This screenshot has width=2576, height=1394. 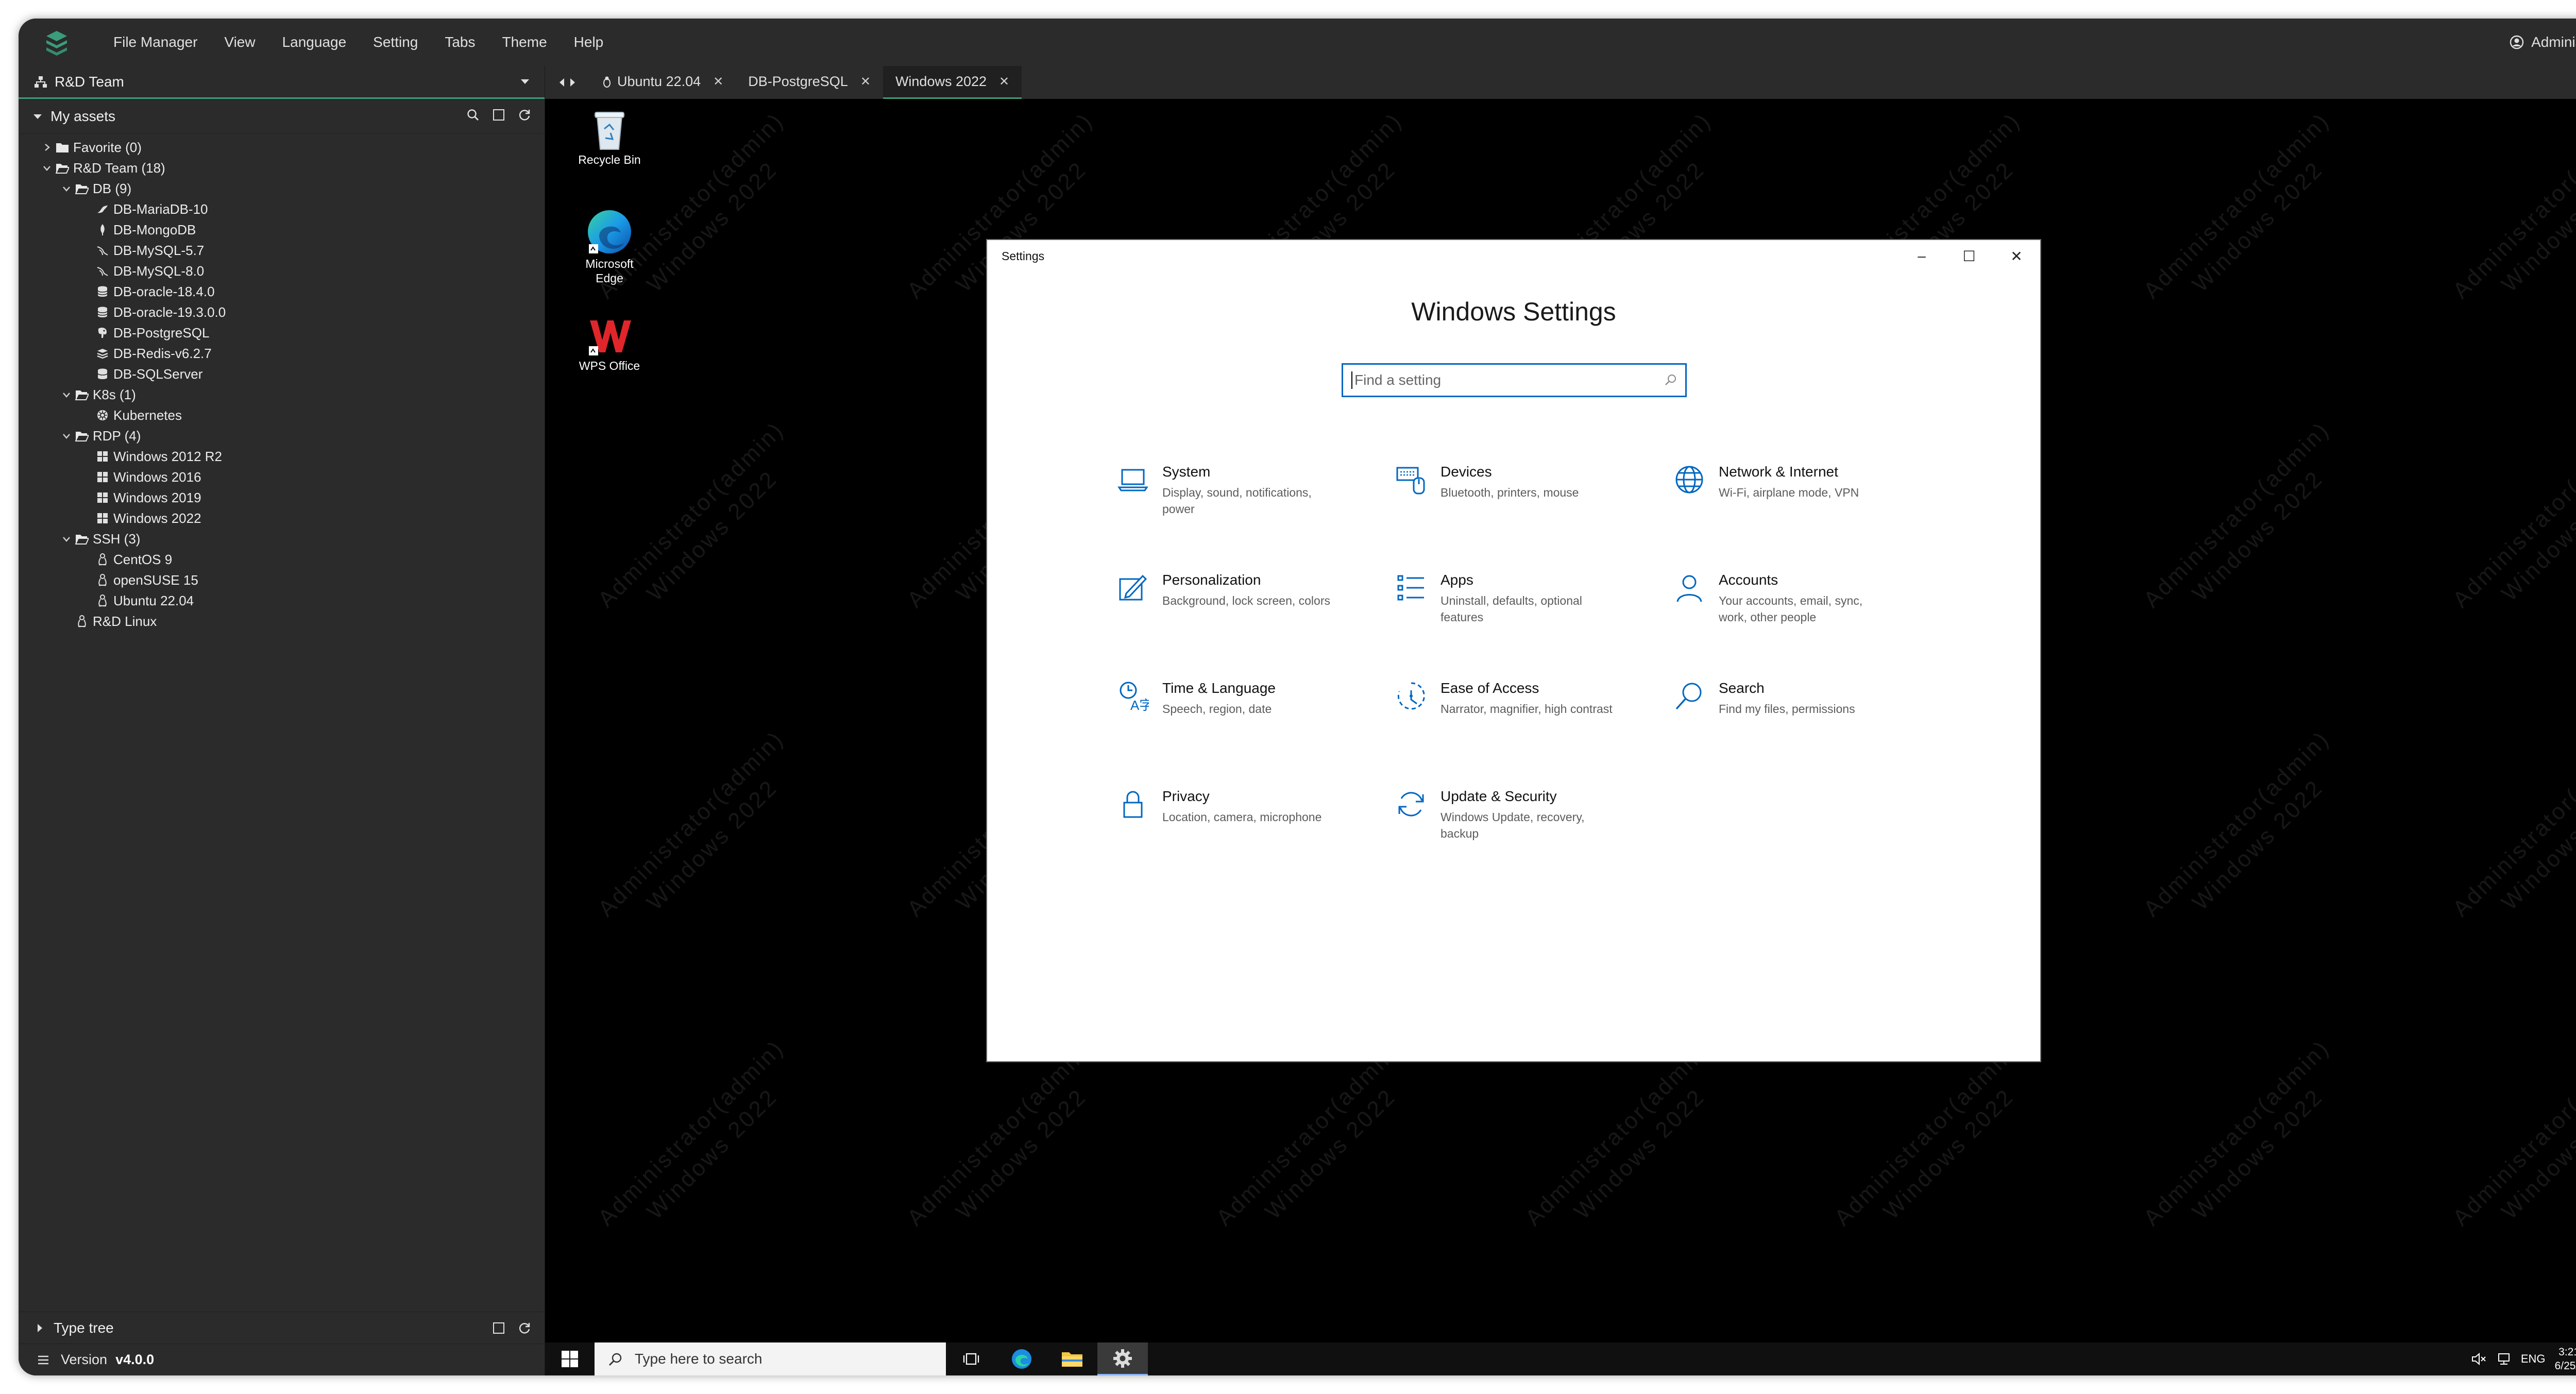 What do you see at coordinates (282, 82) in the screenshot?
I see `team-selector: R&D Team` at bounding box center [282, 82].